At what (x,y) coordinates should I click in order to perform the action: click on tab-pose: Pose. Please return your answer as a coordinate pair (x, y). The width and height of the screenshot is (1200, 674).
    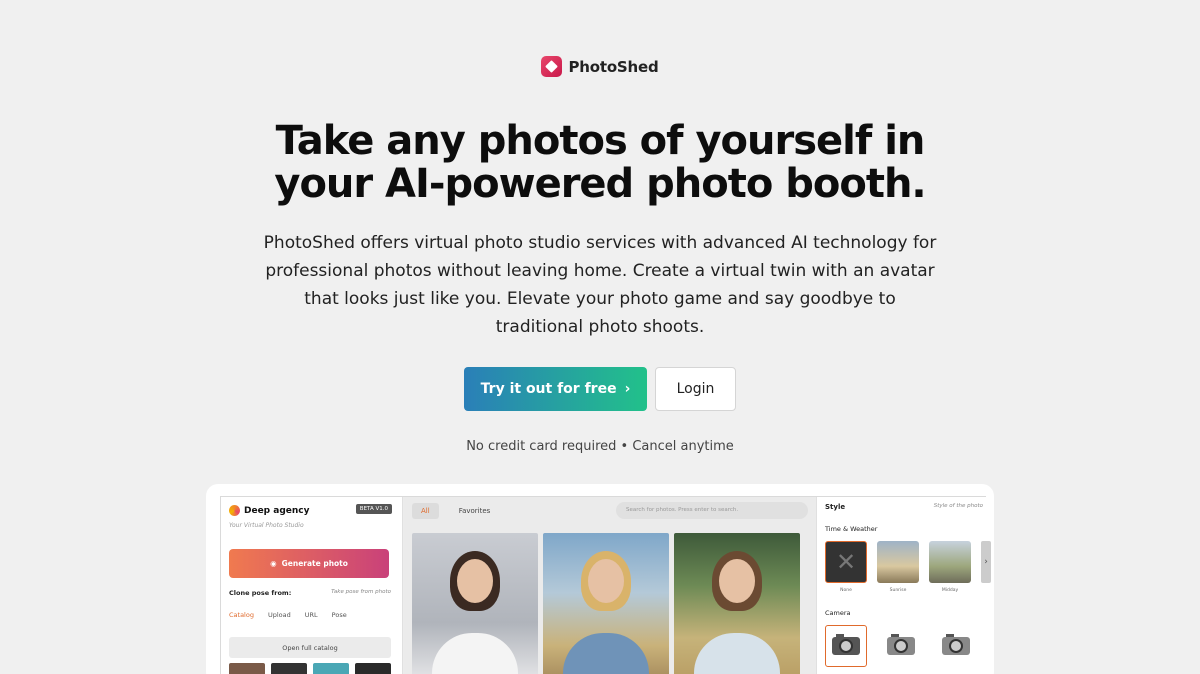
    Looking at the image, I should click on (339, 615).